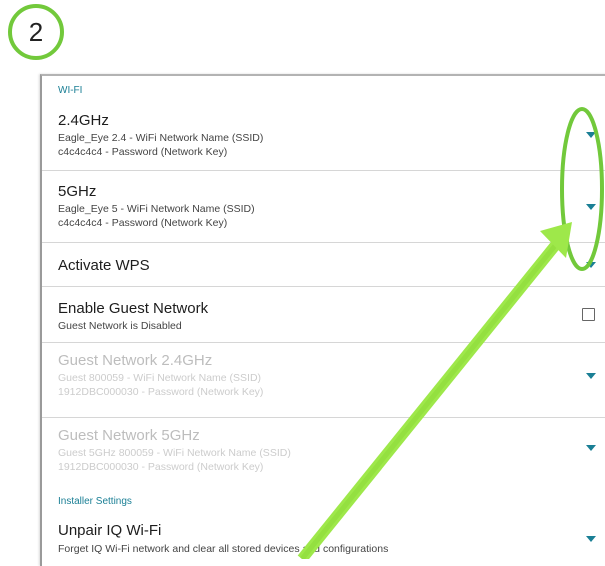 The height and width of the screenshot is (566, 605). What do you see at coordinates (110, 530) in the screenshot?
I see `row-unpair-iq-wifi-title: Unpair IQ Wi-Fi` at bounding box center [110, 530].